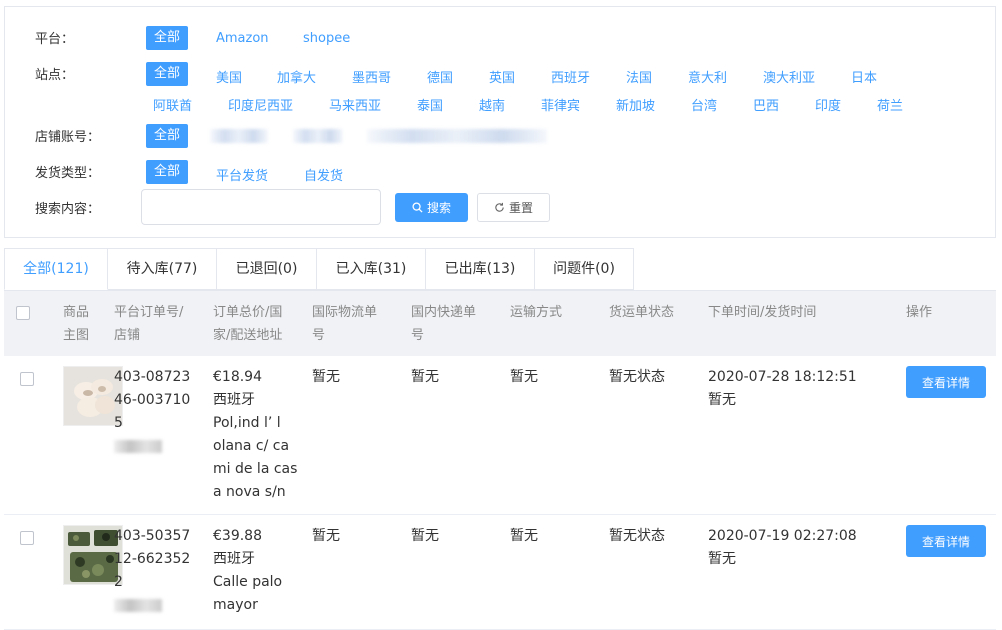 Image resolution: width=1002 pixels, height=630 pixels. Describe the element at coordinates (167, 74) in the screenshot. I see `site-chip-all: 全部` at that location.